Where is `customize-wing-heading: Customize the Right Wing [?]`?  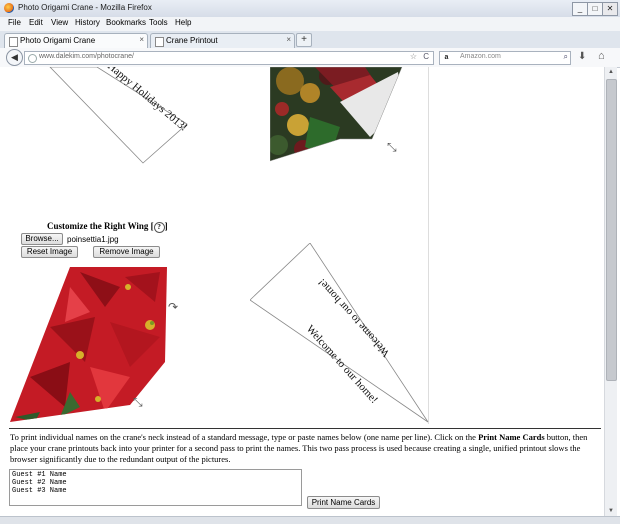
customize-wing-heading: Customize the Right Wing [?] is located at coordinates (107, 227).